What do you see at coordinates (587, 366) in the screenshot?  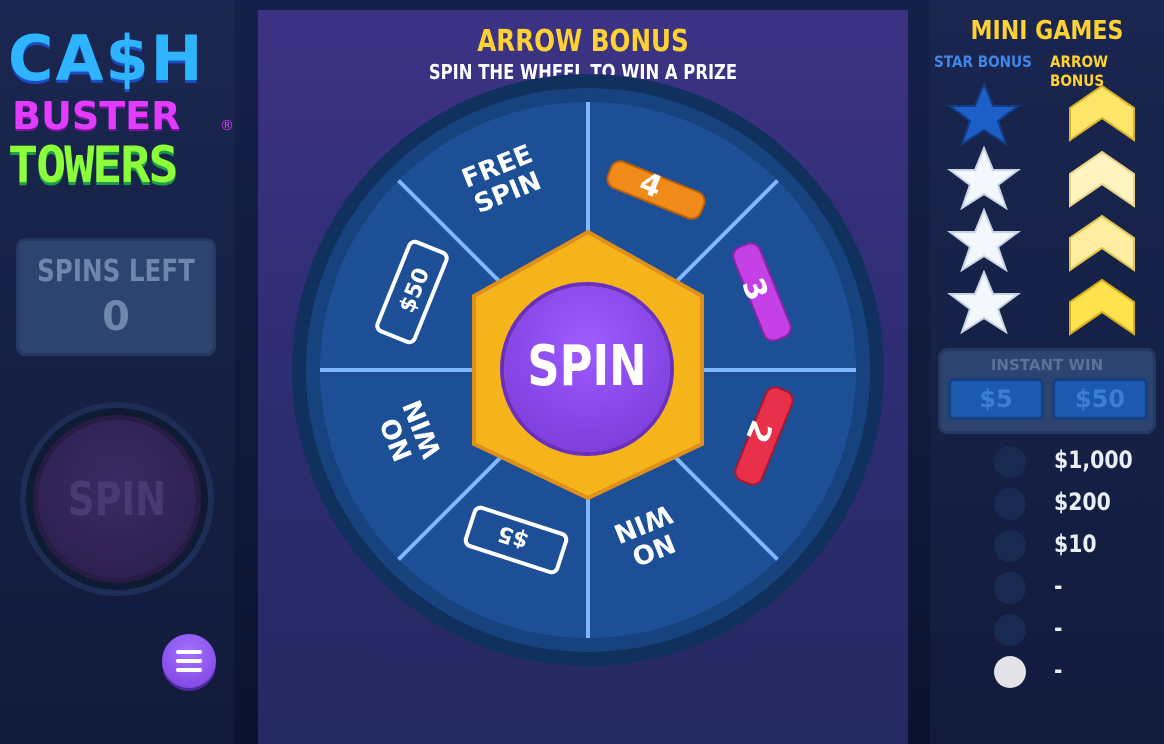 I see `wheel-spin-label: SPIN` at bounding box center [587, 366].